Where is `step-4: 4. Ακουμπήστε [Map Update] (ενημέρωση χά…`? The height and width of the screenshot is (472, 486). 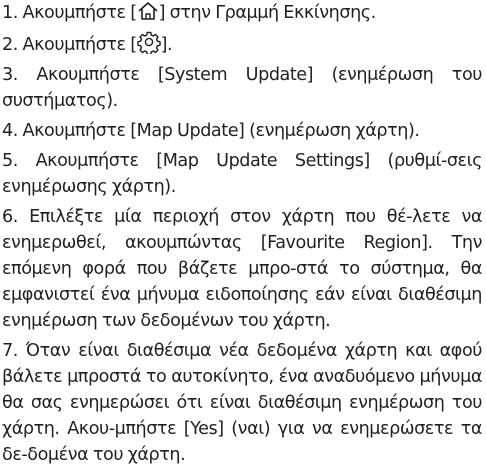 step-4: 4. Ακουμπήστε [Map Update] (ενημέρωση χά… is located at coordinates (211, 131).